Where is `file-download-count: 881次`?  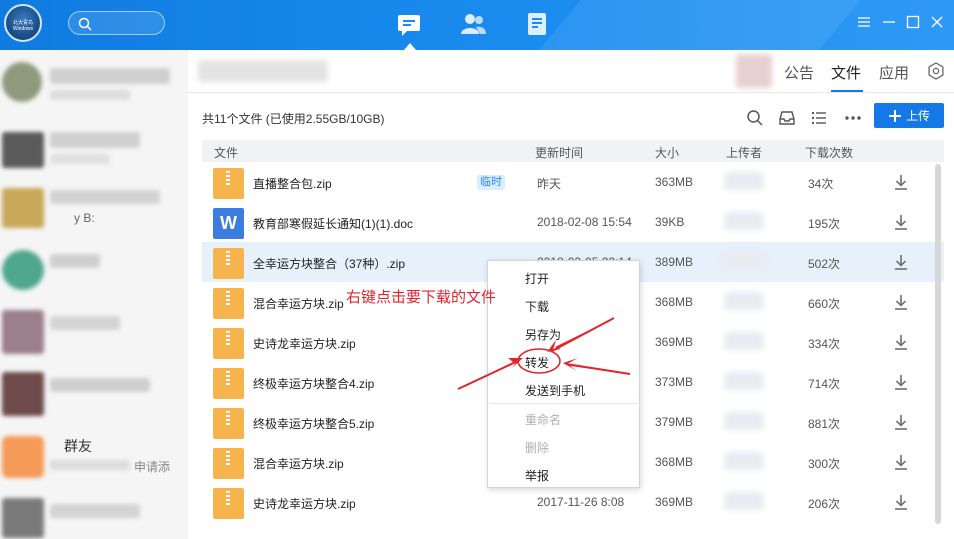 file-download-count: 881次 is located at coordinates (824, 424).